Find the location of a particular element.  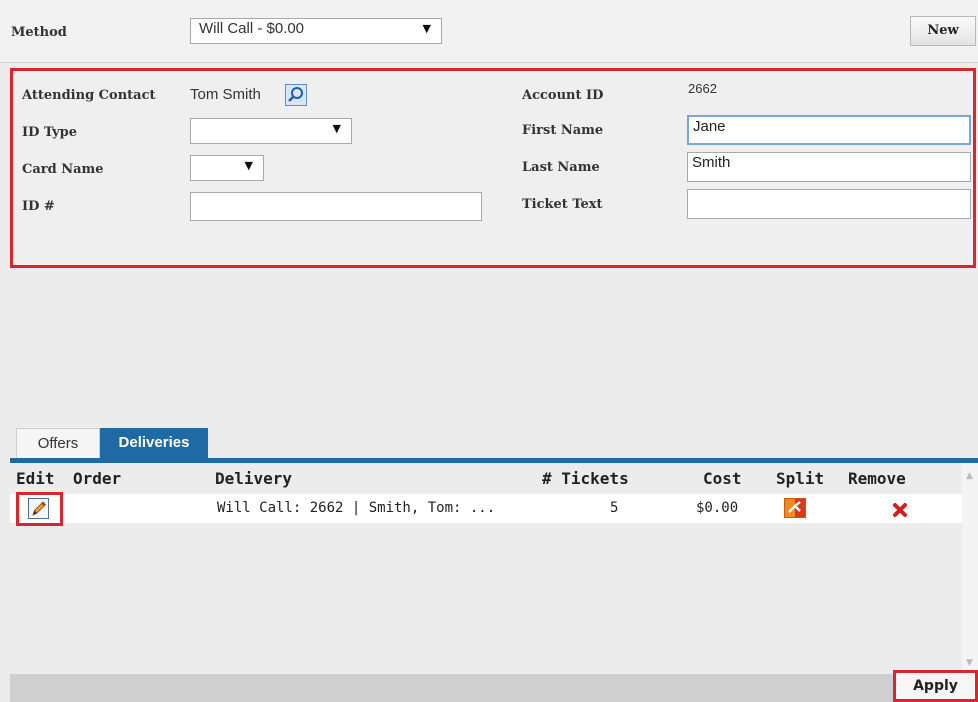

footer-bar is located at coordinates (494, 688).